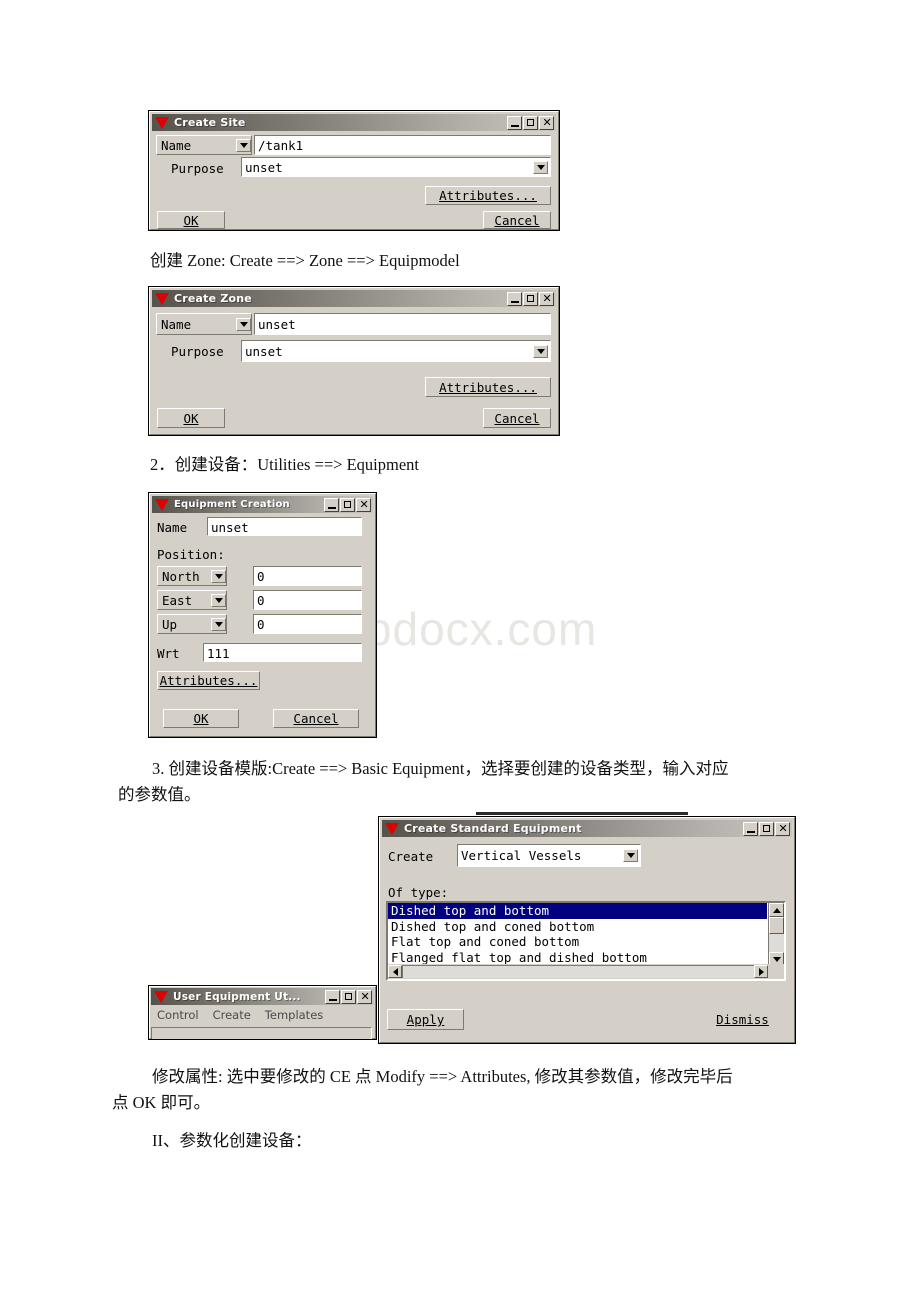 The image size is (920, 1302). Describe the element at coordinates (577, 927) in the screenshot. I see `list-item: Dished top and coned bottom` at that location.